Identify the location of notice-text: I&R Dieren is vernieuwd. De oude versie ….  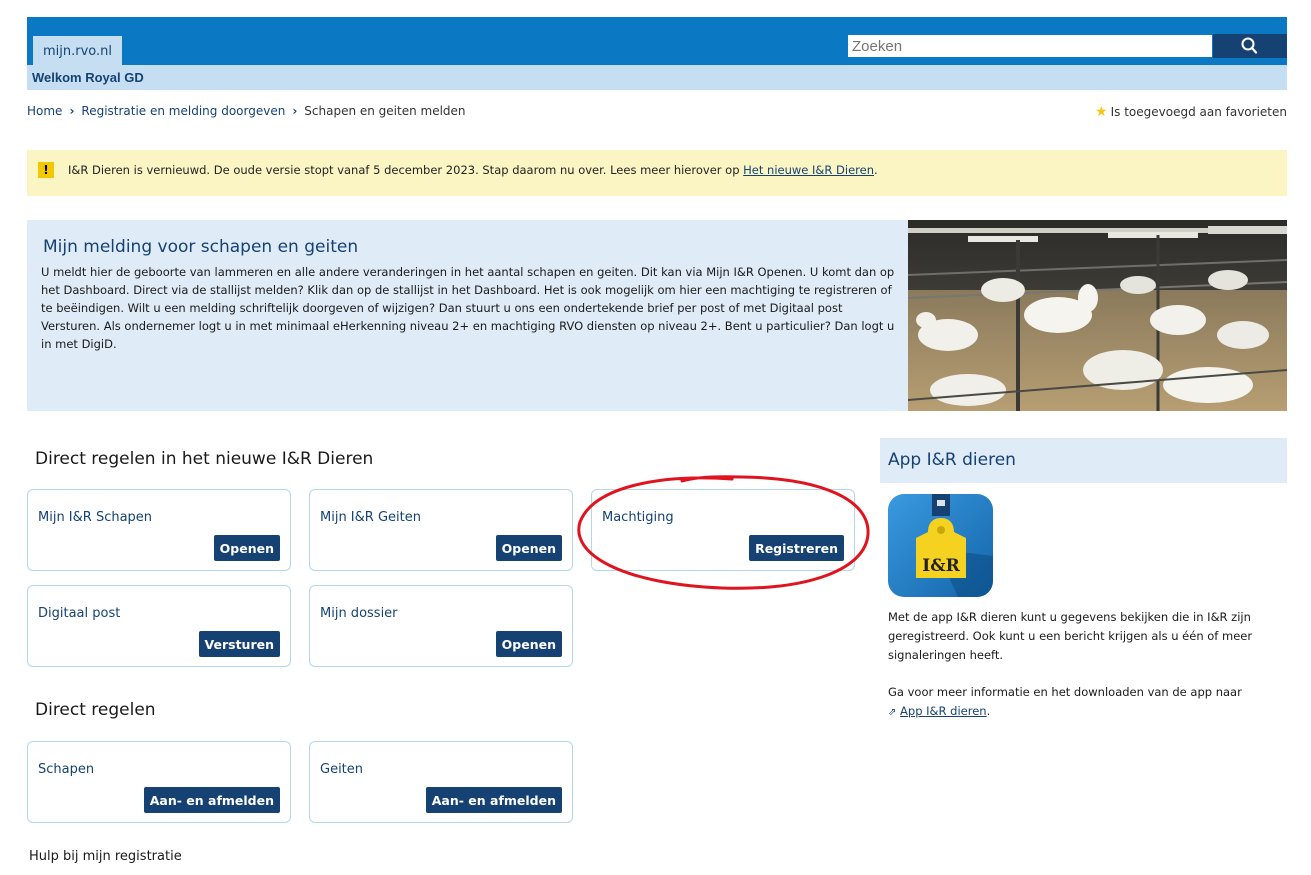
(406, 170).